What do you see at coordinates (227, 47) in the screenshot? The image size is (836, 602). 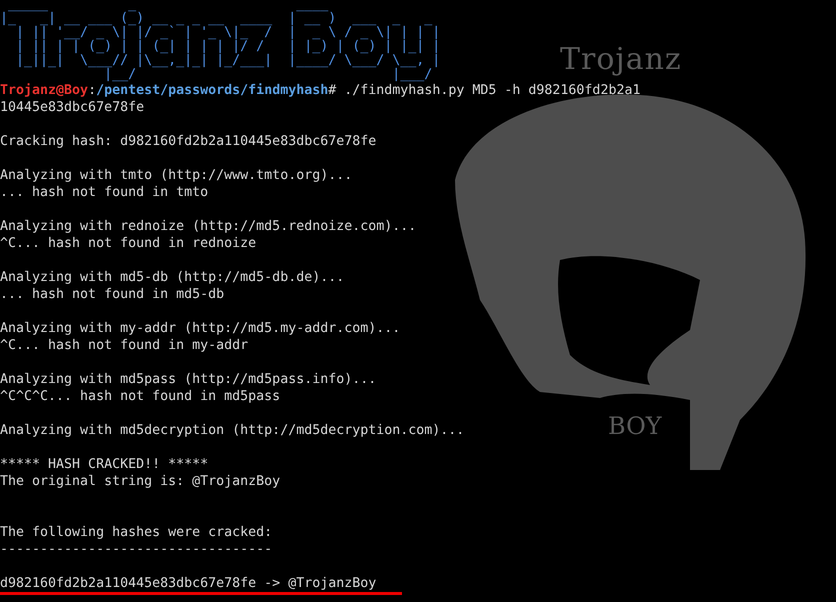 I see `ascii-banner-line: | || | | (_) | | (_| | | | |/ / | |_) | (_) | |_| |` at bounding box center [227, 47].